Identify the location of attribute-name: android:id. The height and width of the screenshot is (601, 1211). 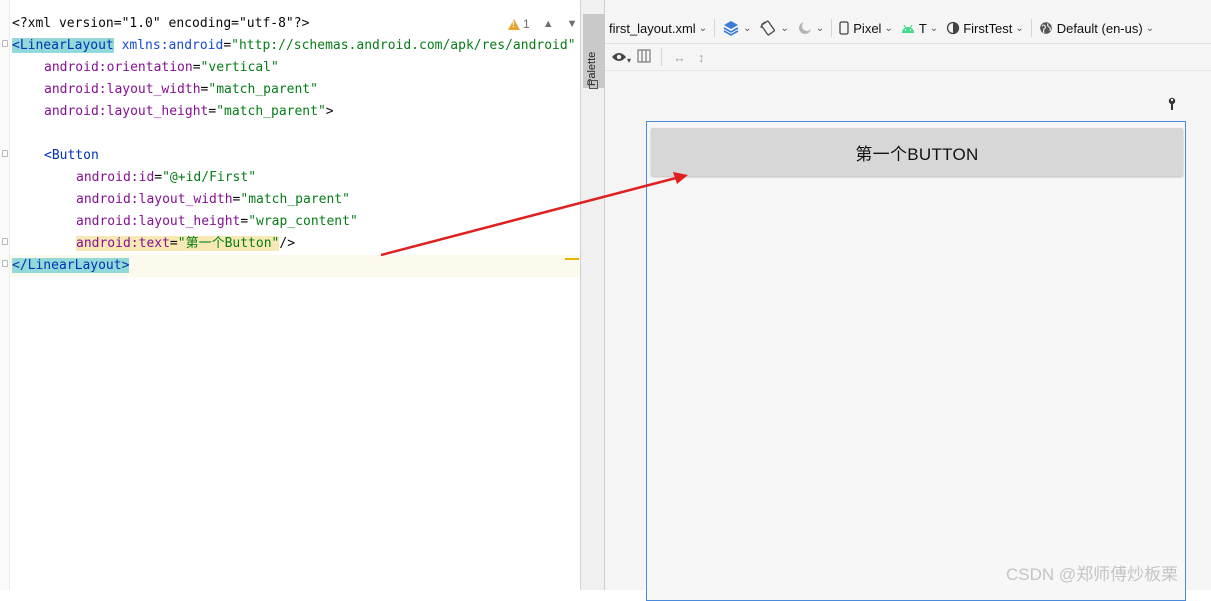
(115, 177).